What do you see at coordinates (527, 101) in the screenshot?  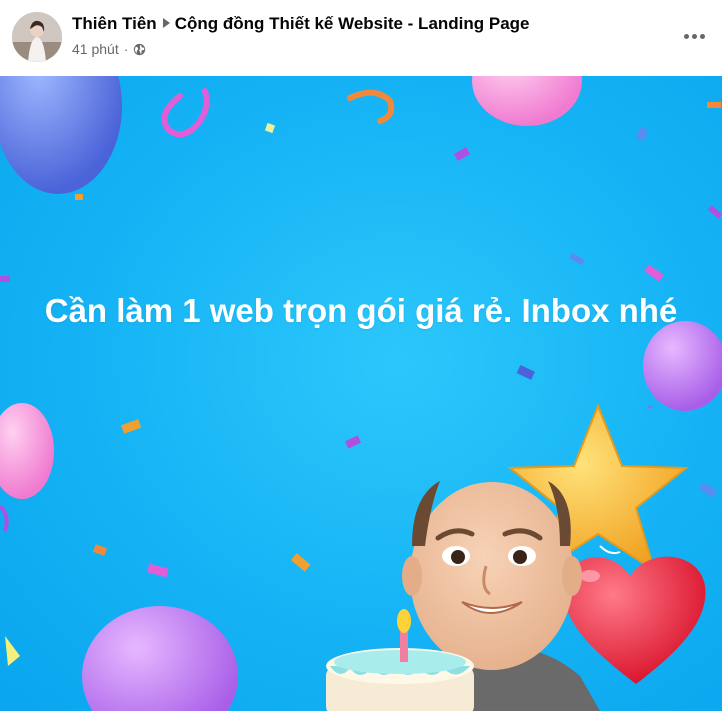 I see `balloon-pink-top` at bounding box center [527, 101].